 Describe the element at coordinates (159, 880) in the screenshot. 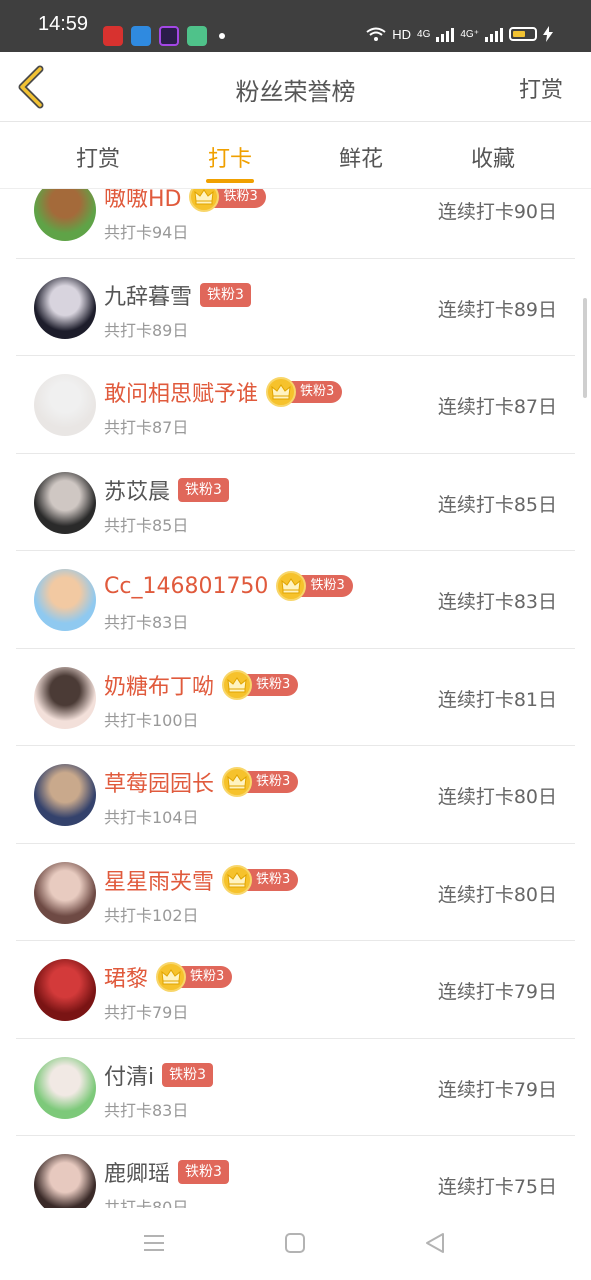

I see `user-name: 星星雨夹雪` at that location.